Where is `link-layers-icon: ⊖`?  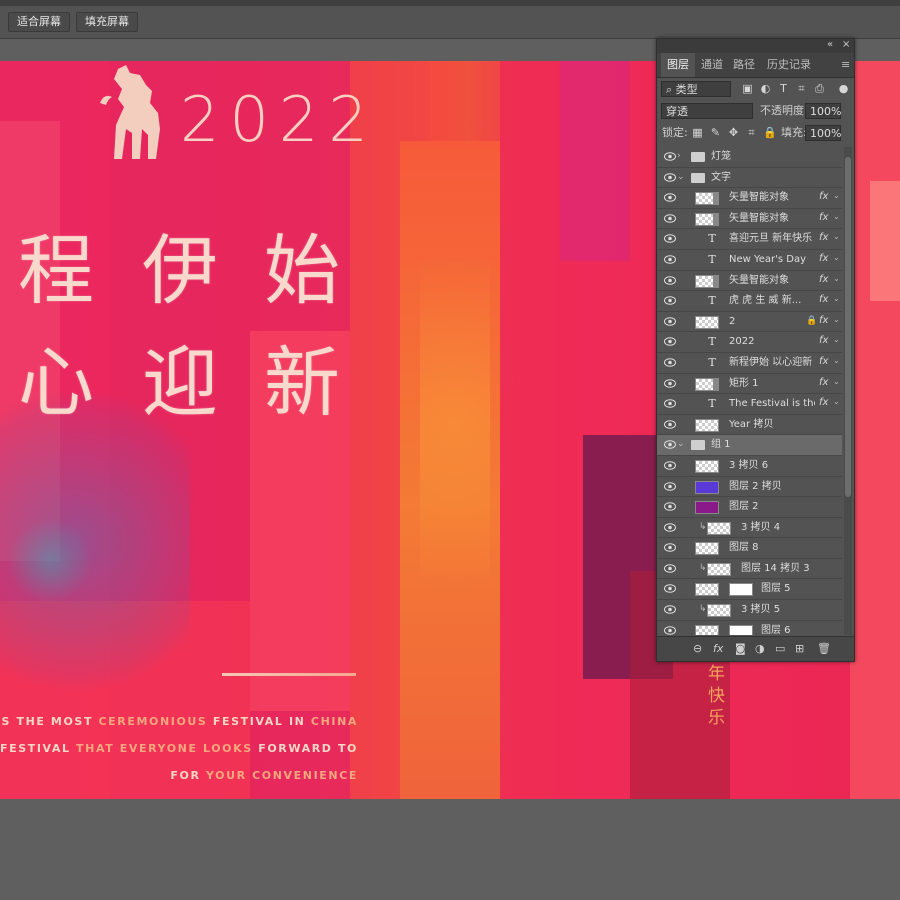 link-layers-icon: ⊖ is located at coordinates (697, 648).